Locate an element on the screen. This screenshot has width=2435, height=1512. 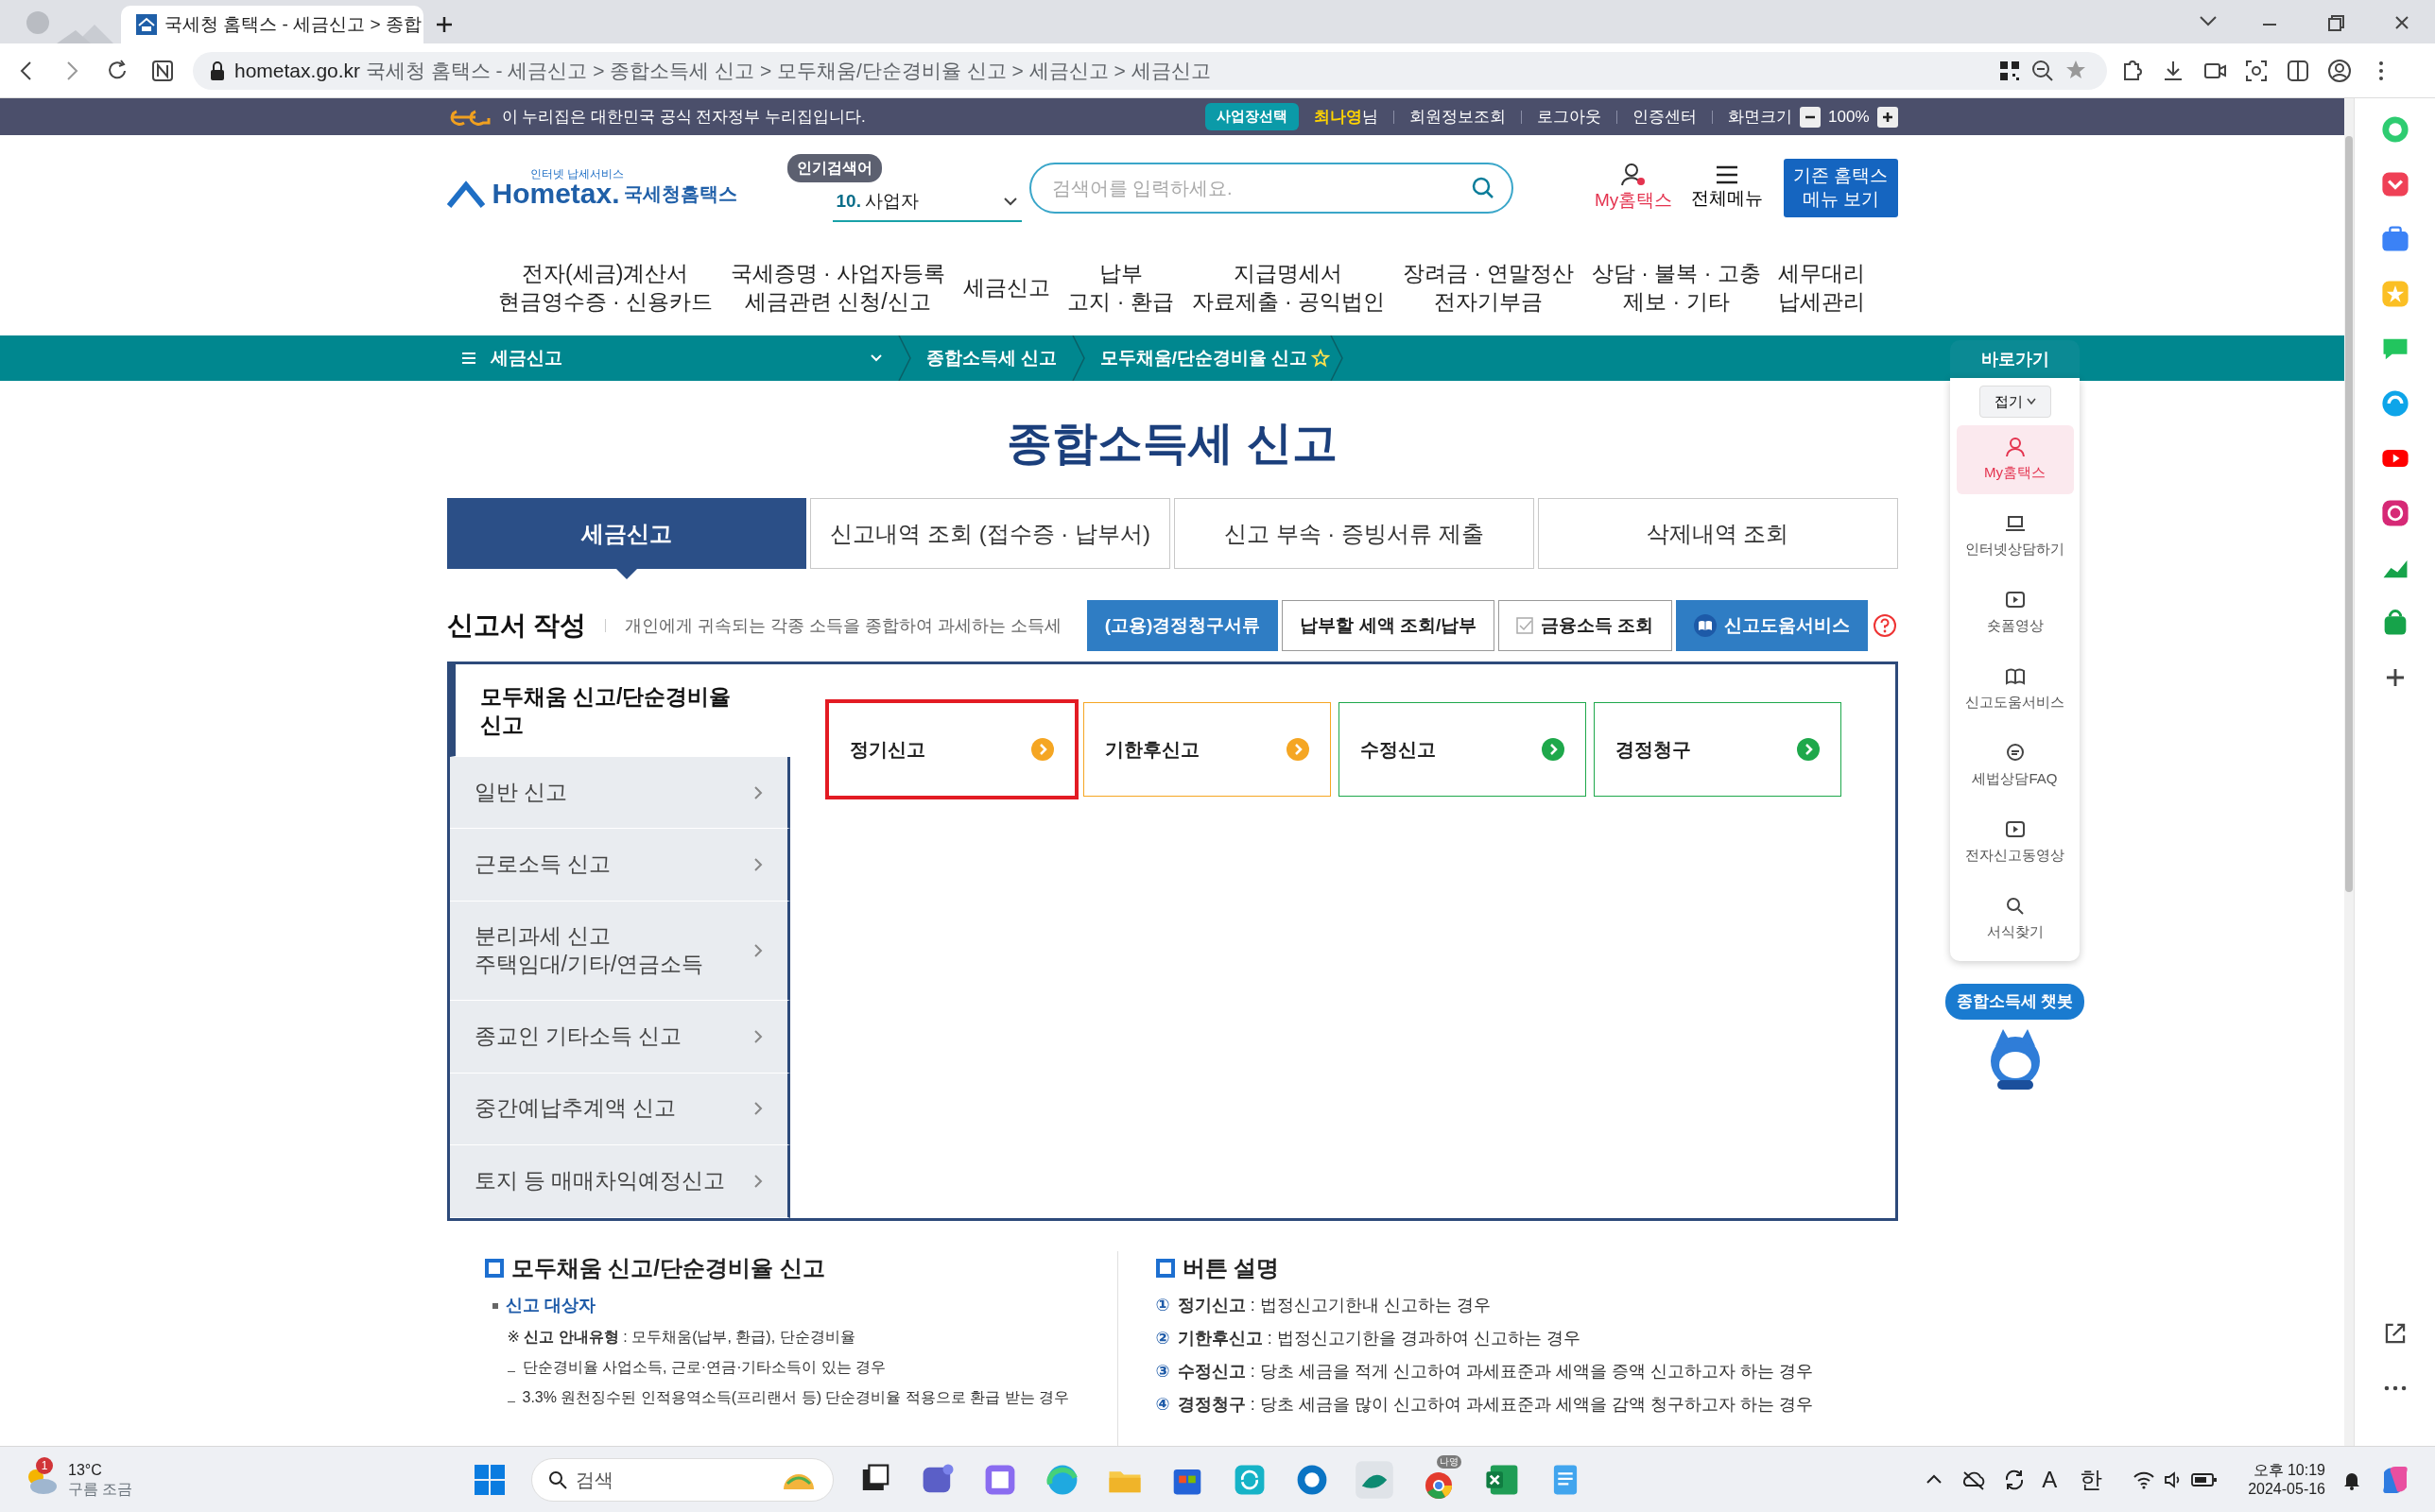
filing-option: 경정청구 is located at coordinates (1717, 749).